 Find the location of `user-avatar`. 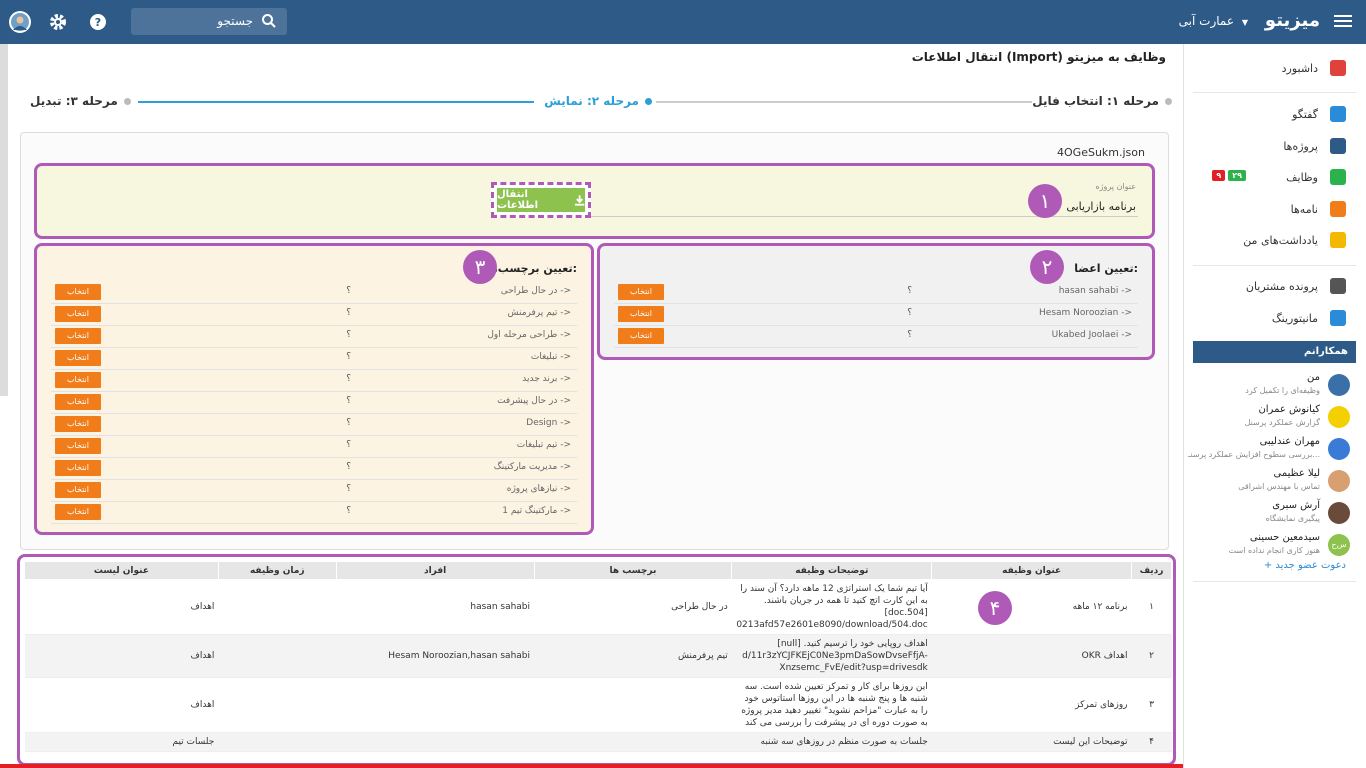

user-avatar is located at coordinates (20, 22).